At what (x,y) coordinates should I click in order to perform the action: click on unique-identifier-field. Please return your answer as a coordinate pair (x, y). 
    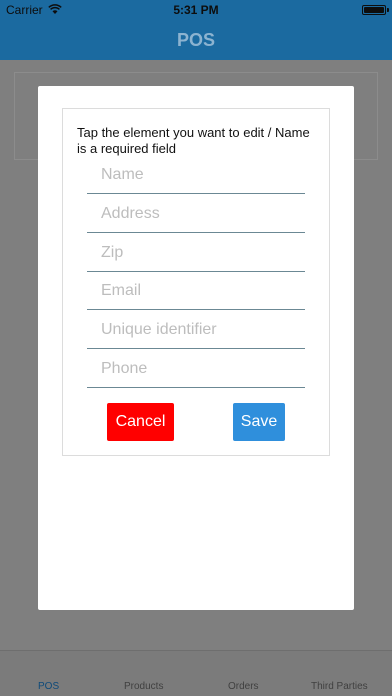
    Looking at the image, I should click on (196, 331).